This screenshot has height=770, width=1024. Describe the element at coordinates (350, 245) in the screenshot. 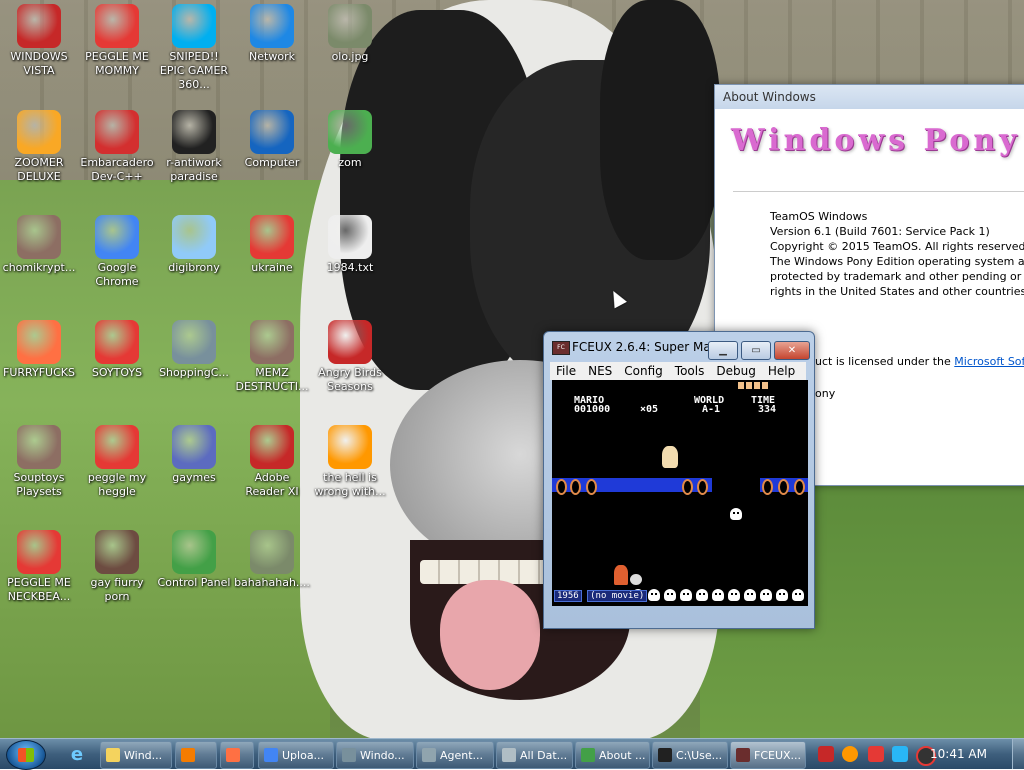

I see `desktop-icon: 1984.txt` at that location.